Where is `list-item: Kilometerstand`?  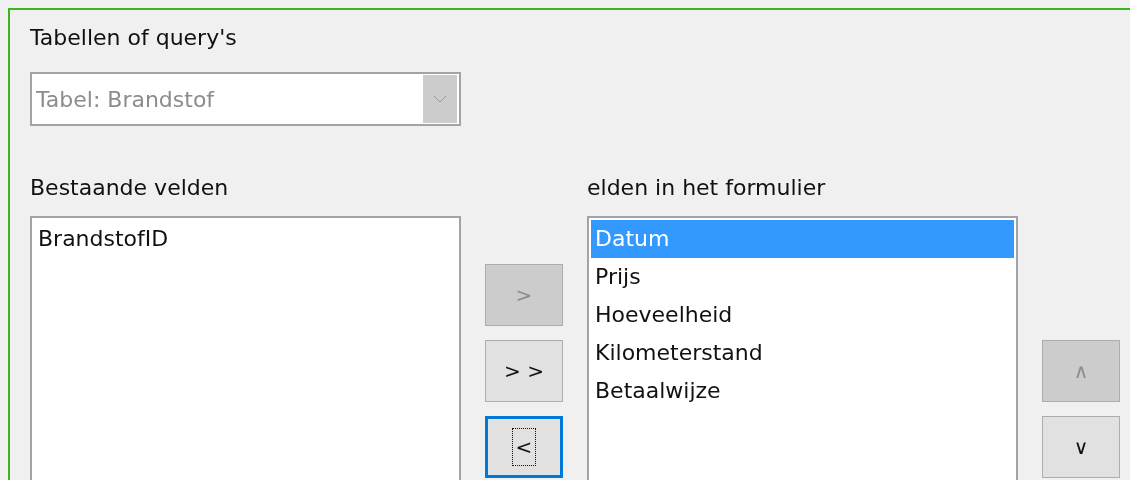
list-item: Kilometerstand is located at coordinates (802, 353).